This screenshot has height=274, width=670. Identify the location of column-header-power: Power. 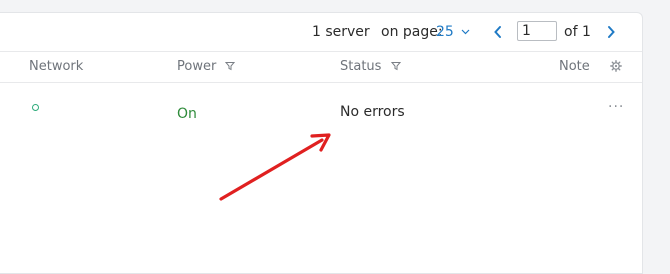
(206, 67).